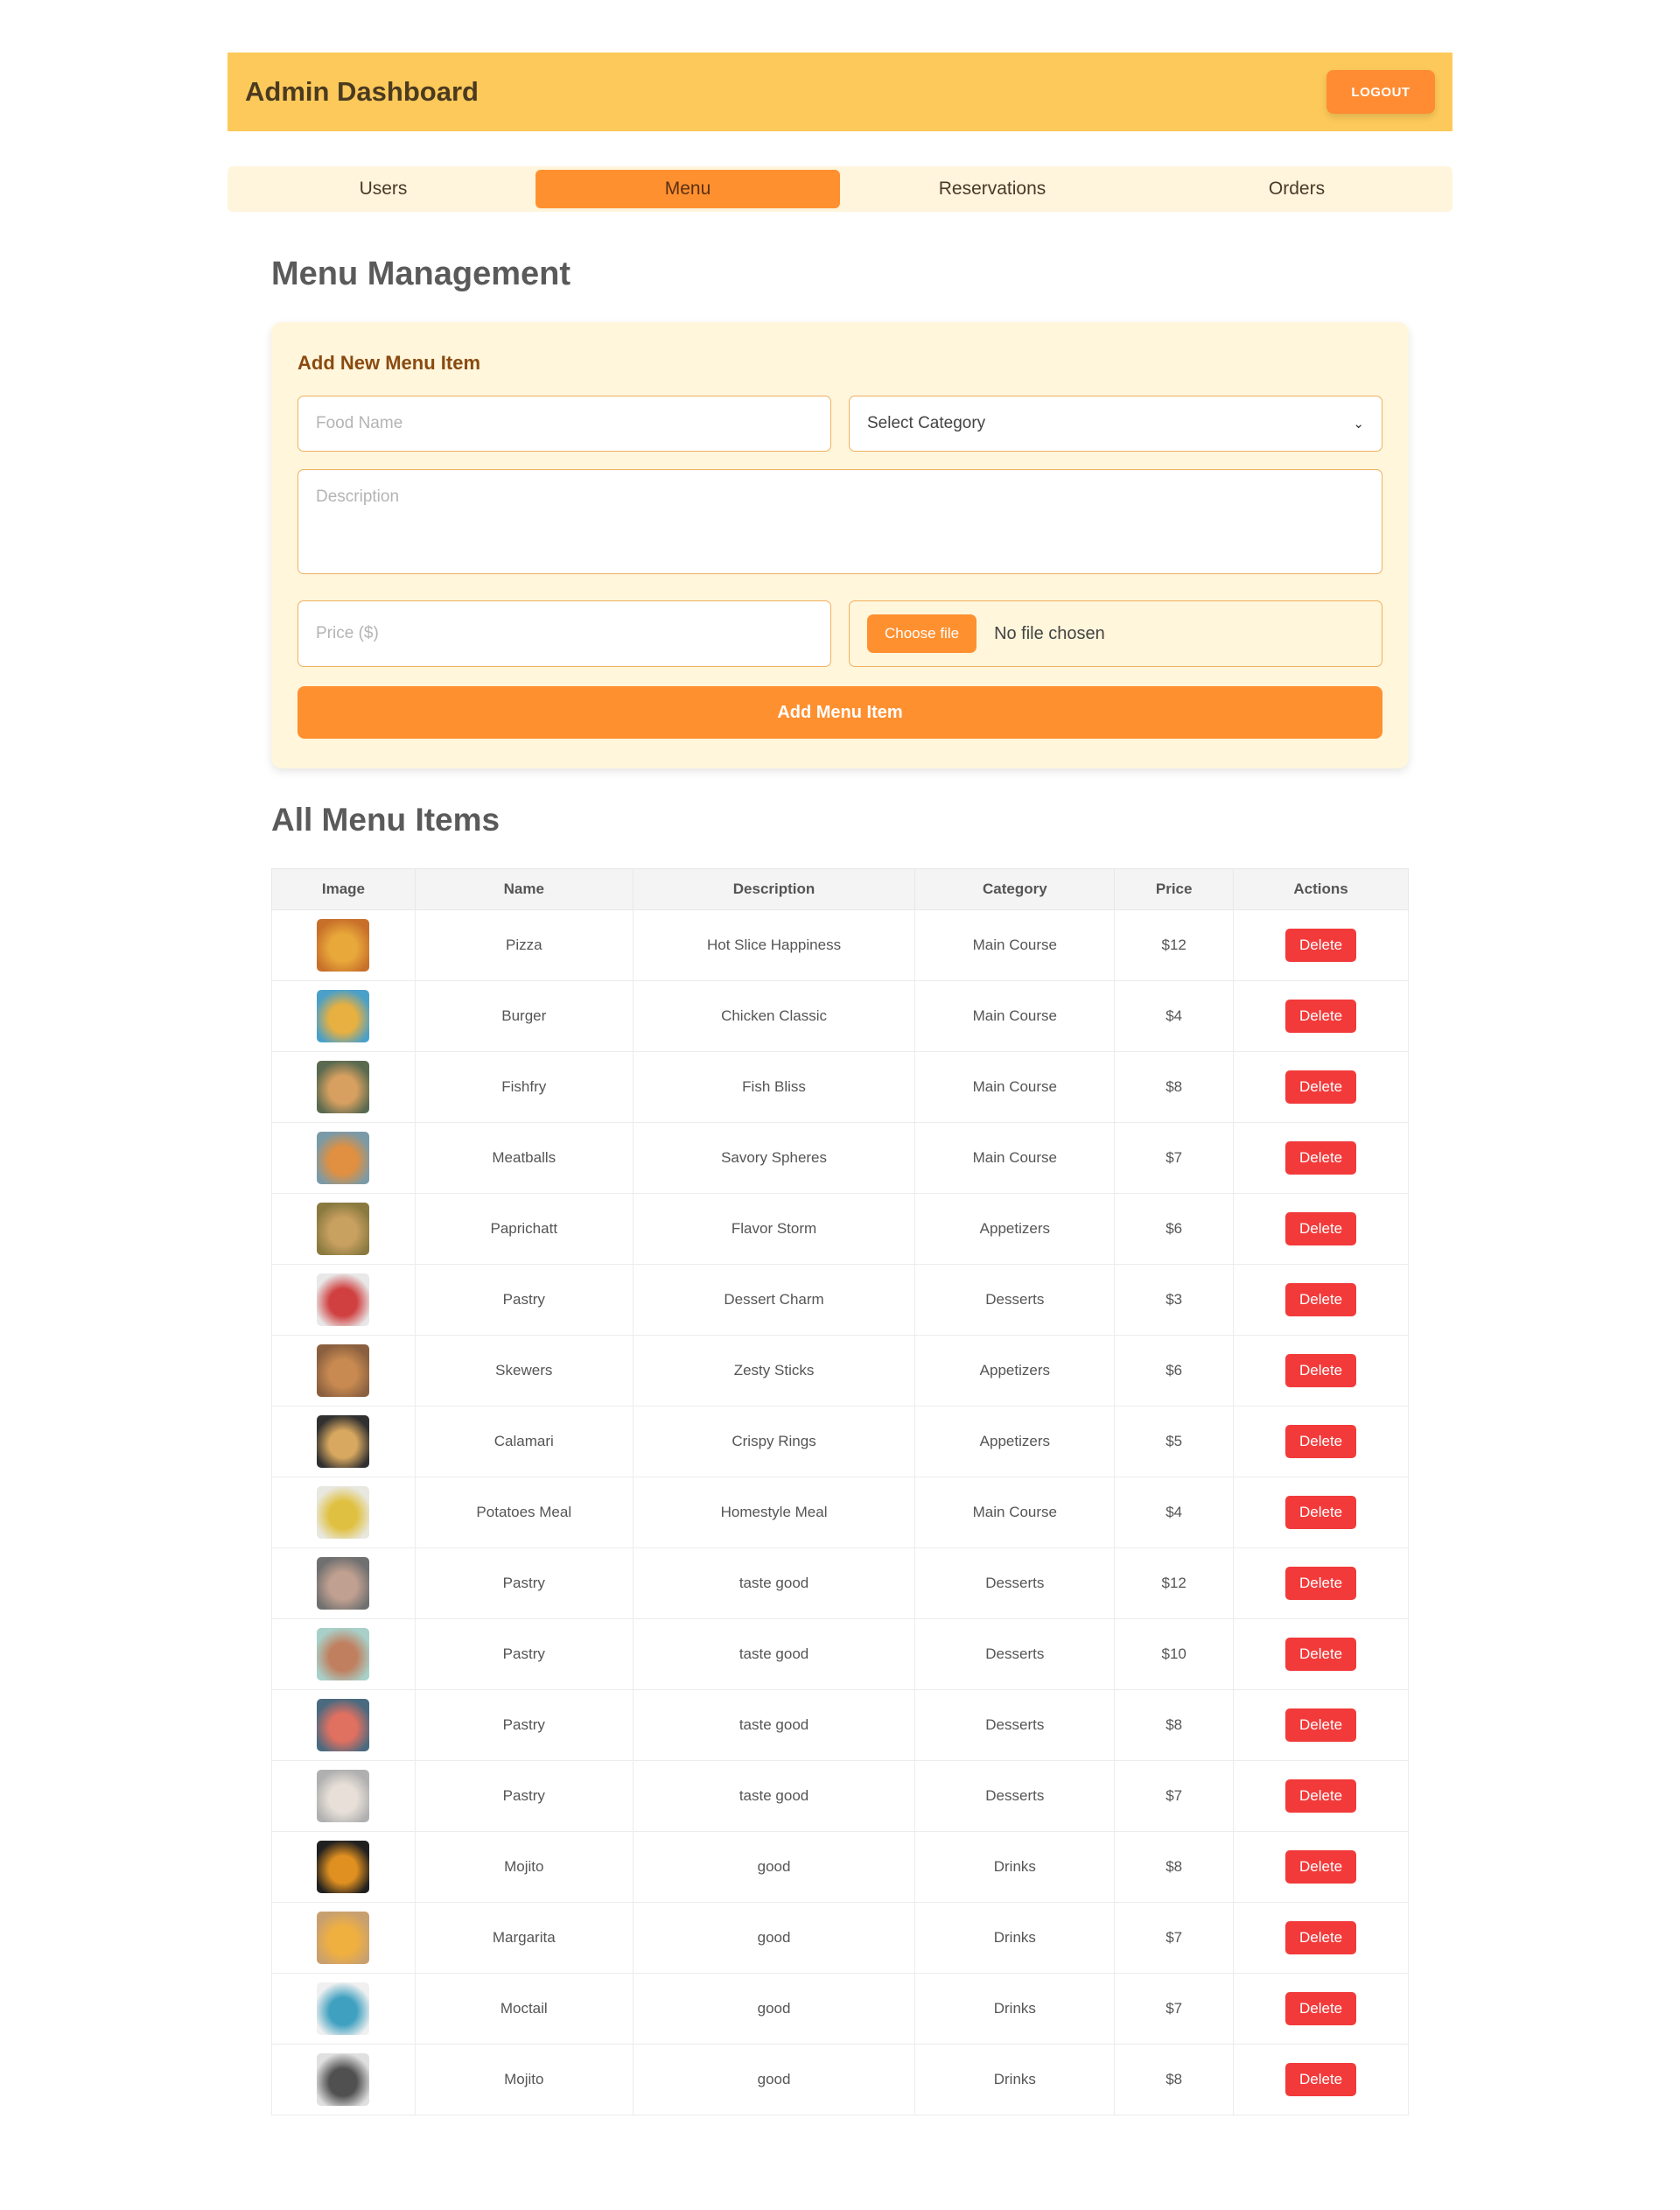 The image size is (1680, 2210). I want to click on column-header-category: Category, so click(1015, 889).